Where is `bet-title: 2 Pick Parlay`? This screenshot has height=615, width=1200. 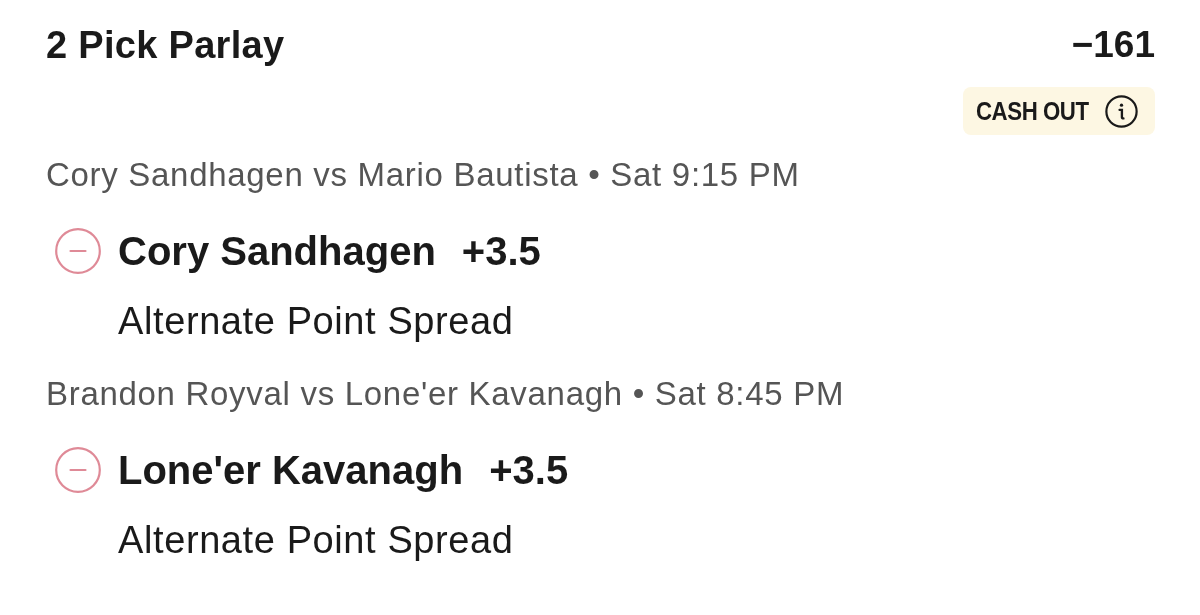 bet-title: 2 Pick Parlay is located at coordinates (165, 45).